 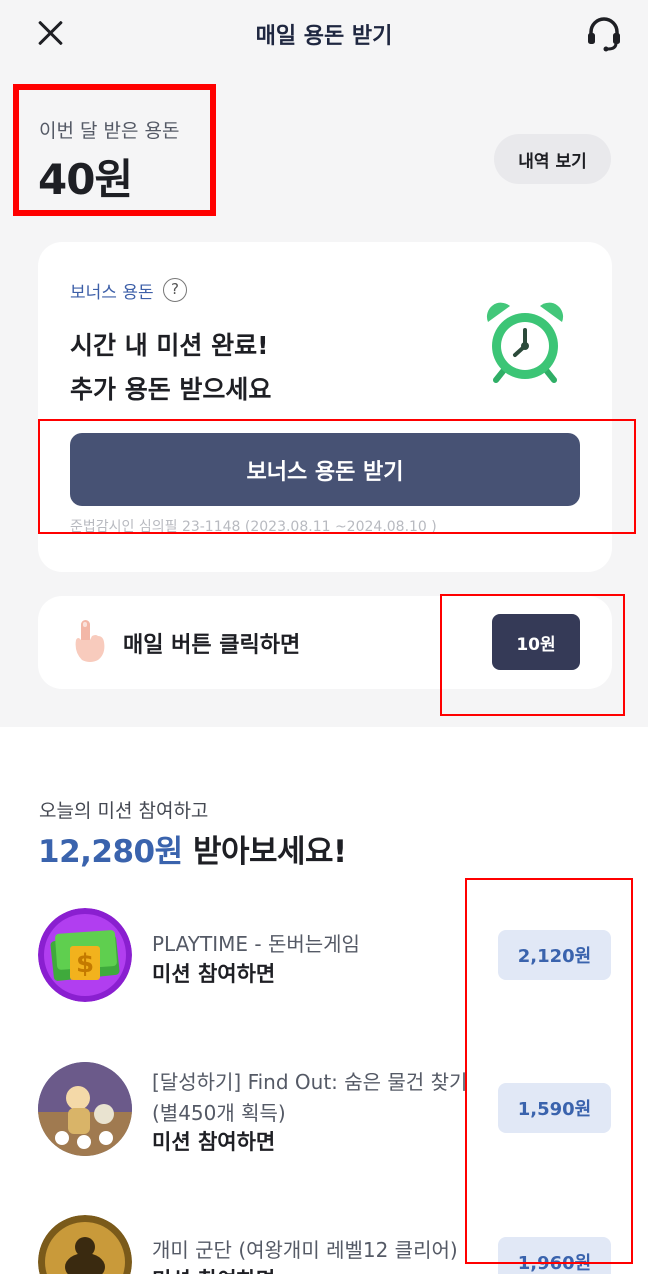 I want to click on alarm-clock-icon, so click(x=525, y=342).